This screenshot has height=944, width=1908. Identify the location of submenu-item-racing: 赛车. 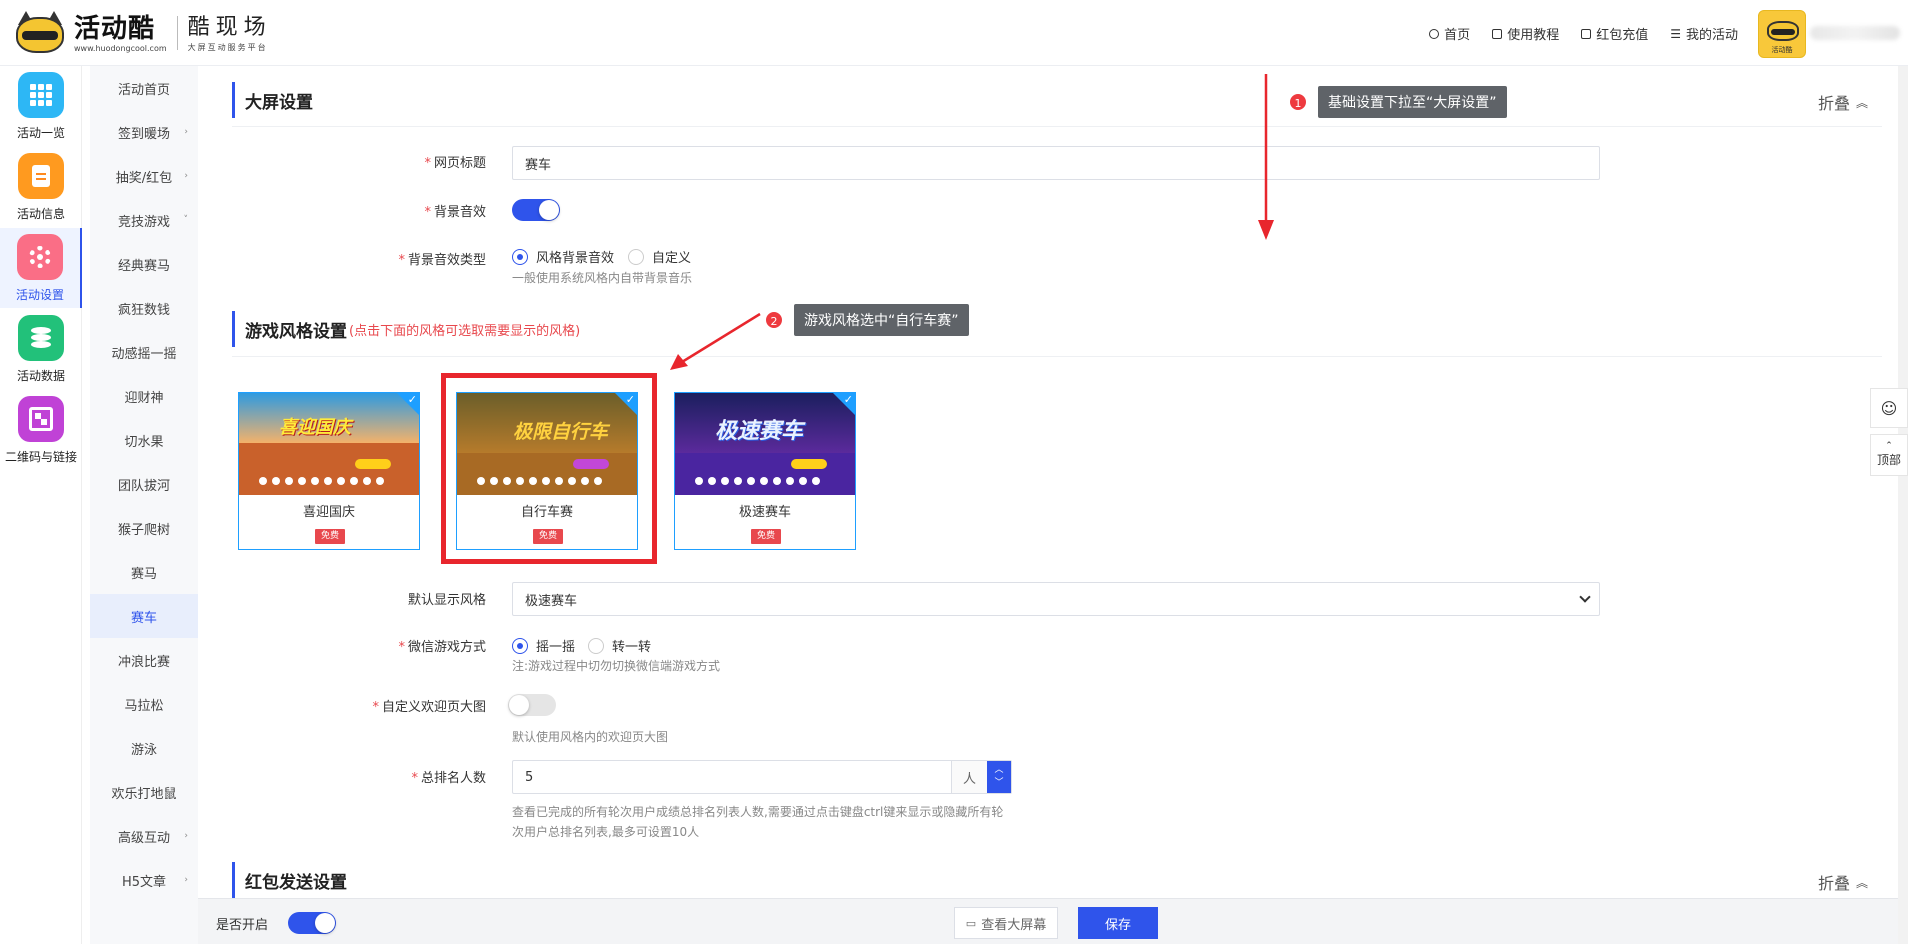
(144, 616).